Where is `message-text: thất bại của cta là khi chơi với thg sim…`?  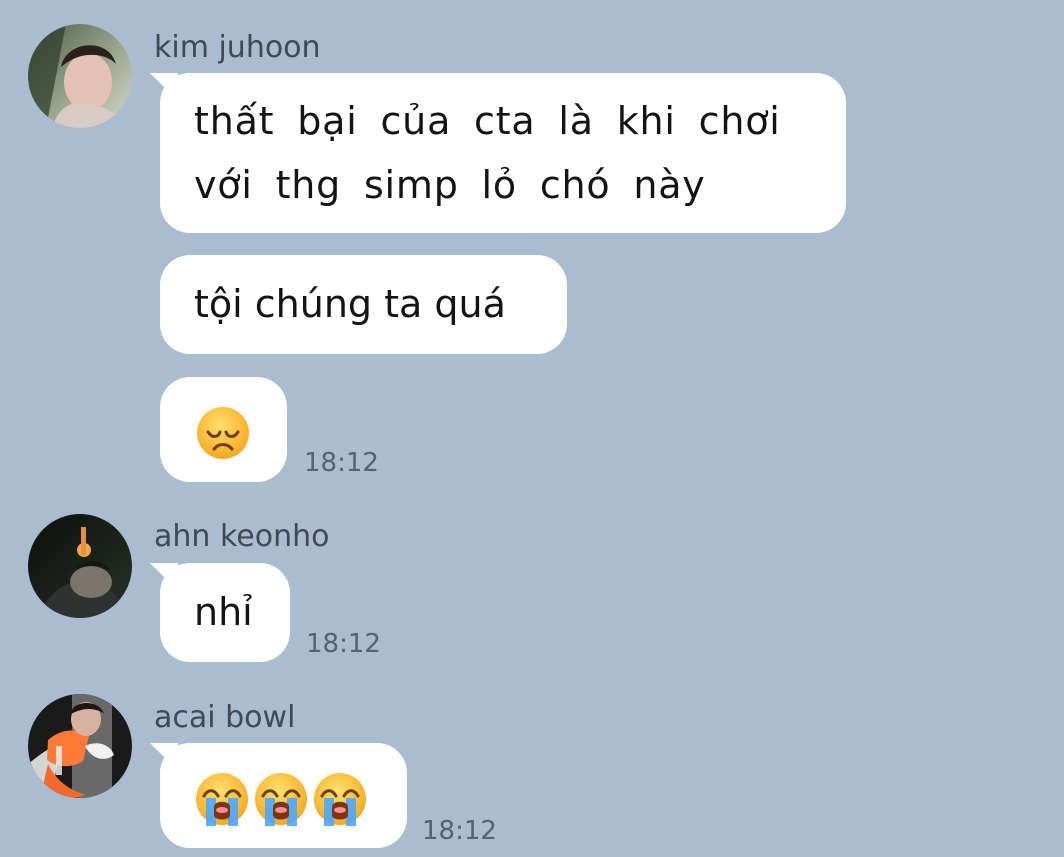
message-text: thất bại của cta là khi chơi với thg sim… is located at coordinates (487, 153).